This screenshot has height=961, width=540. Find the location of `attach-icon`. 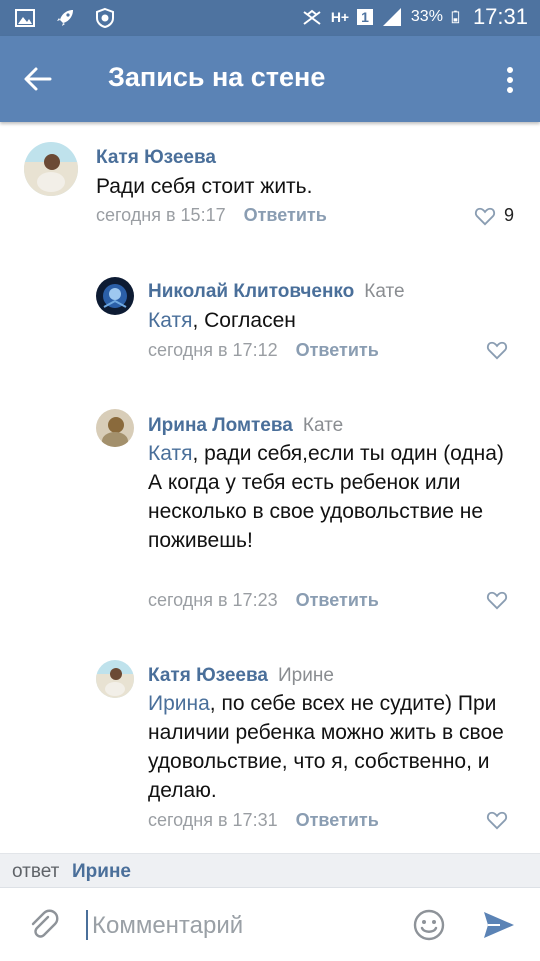

attach-icon is located at coordinates (43, 925).